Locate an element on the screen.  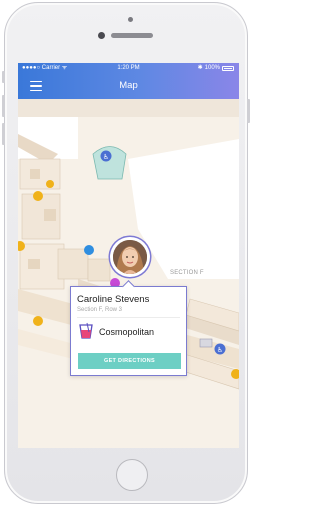
card-divider is located at coordinates (128, 317).